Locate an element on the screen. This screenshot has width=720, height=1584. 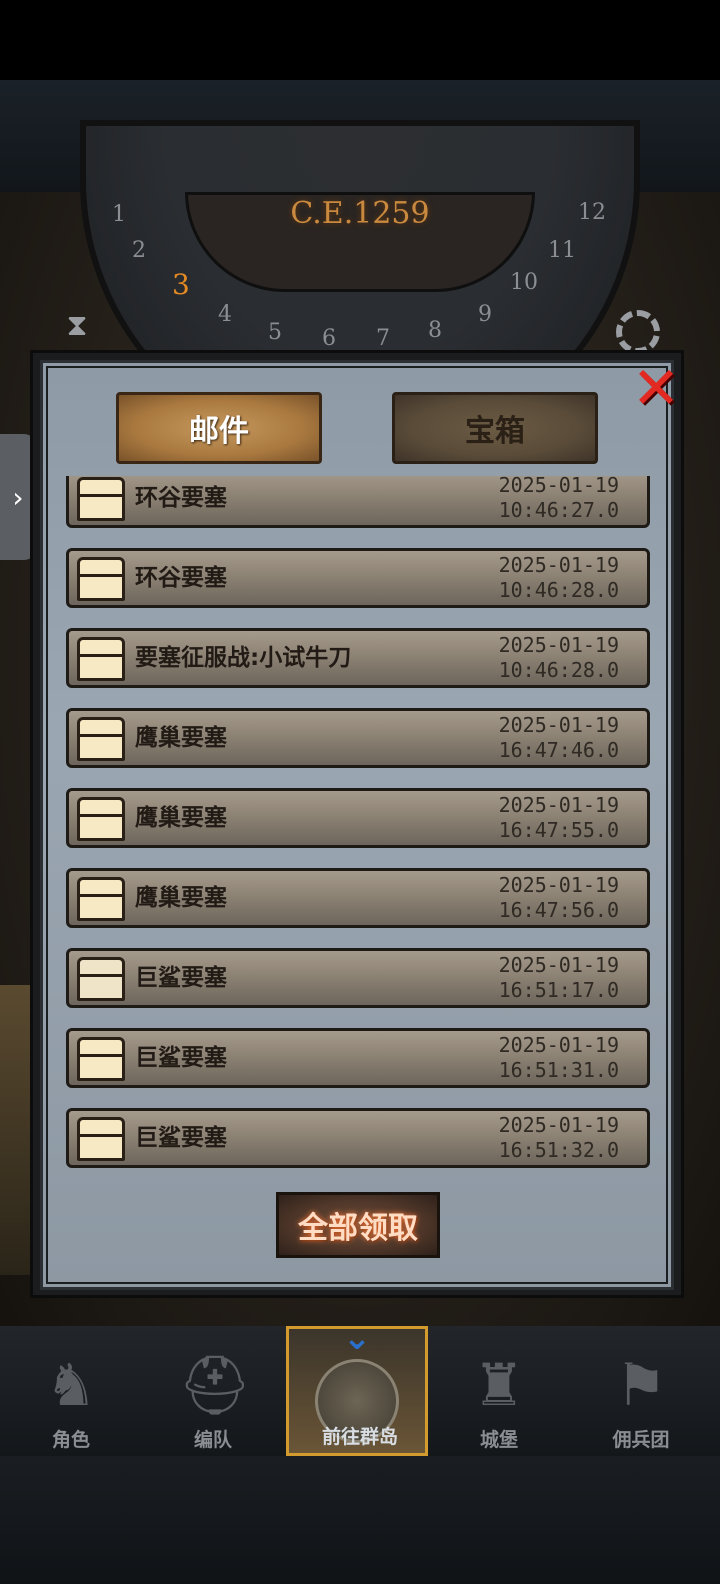
nav-islands: ⌄ 前往群岛 is located at coordinates (357, 1387).